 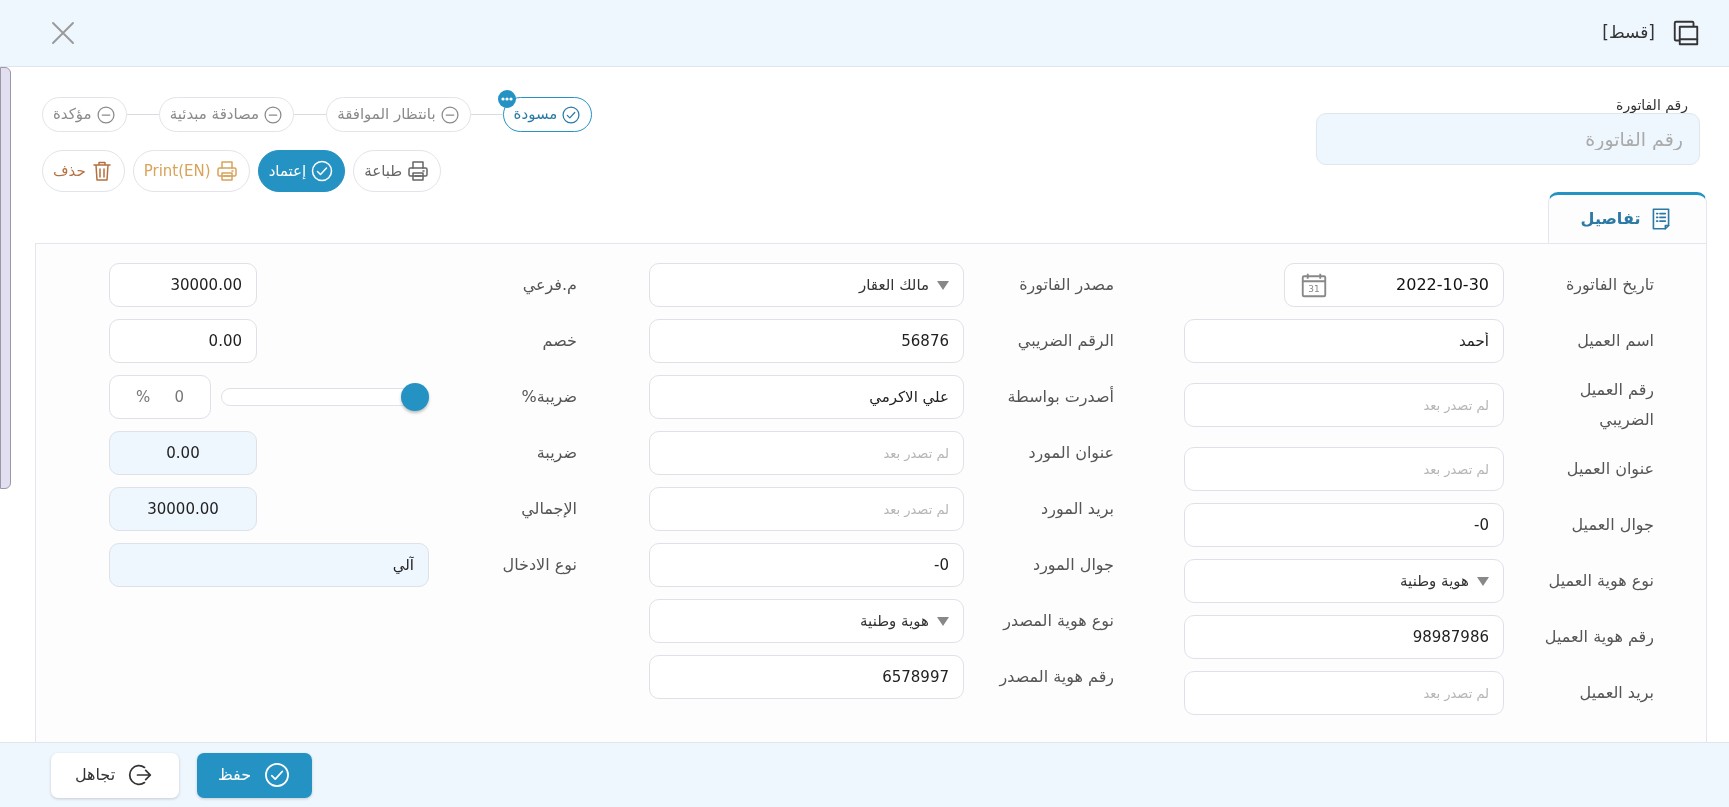 I want to click on percent-value: 0, so click(x=179, y=397).